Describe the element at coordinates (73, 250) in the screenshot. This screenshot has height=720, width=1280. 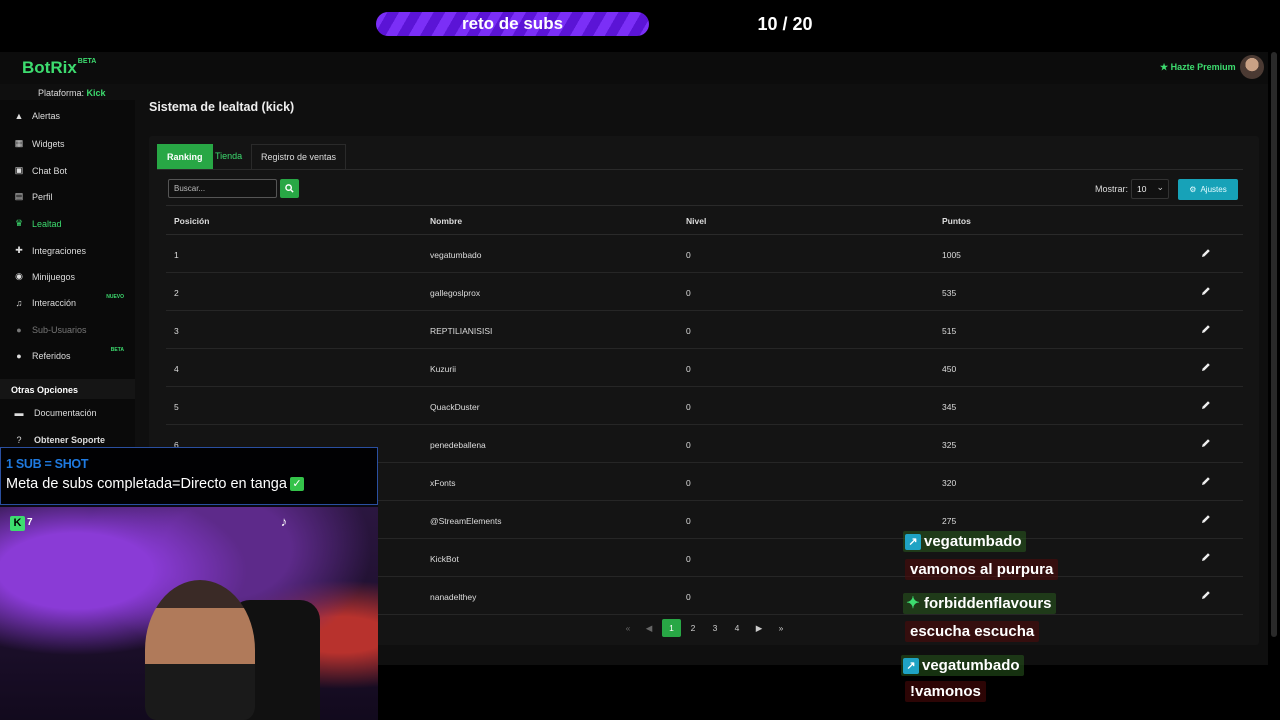
I see `sidebar-item-integraciones: ✚ Integraciones` at that location.